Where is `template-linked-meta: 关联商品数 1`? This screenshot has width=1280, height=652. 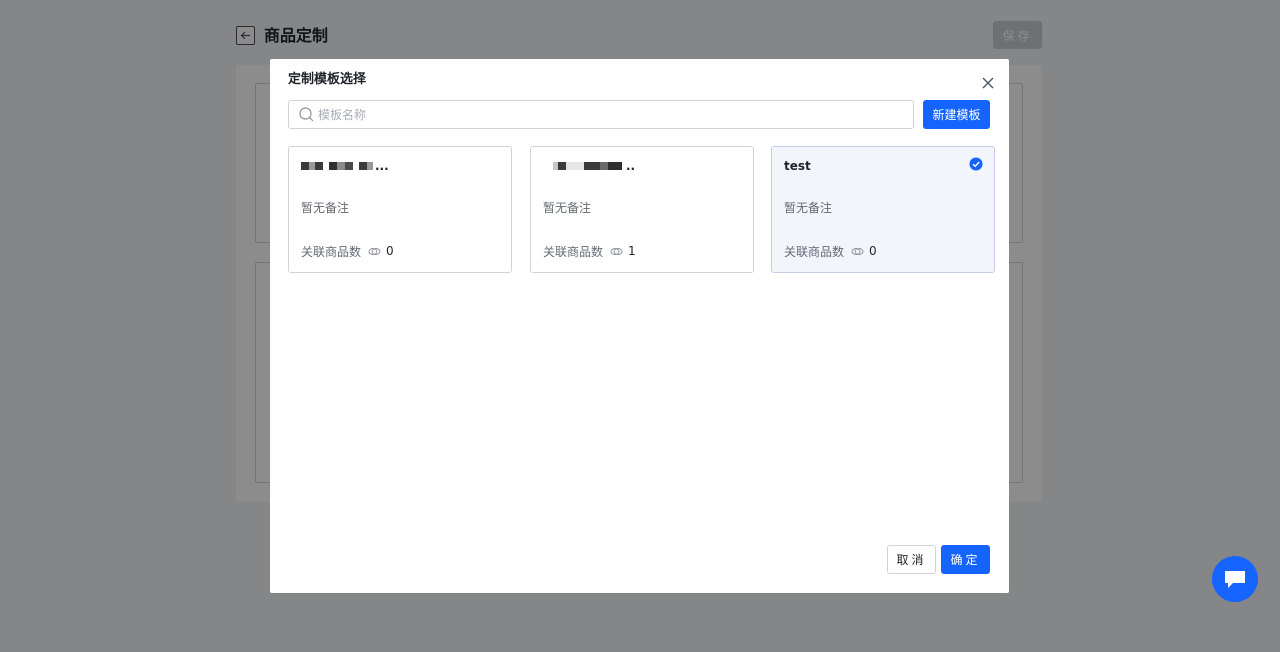
template-linked-meta: 关联商品数 1 is located at coordinates (589, 251).